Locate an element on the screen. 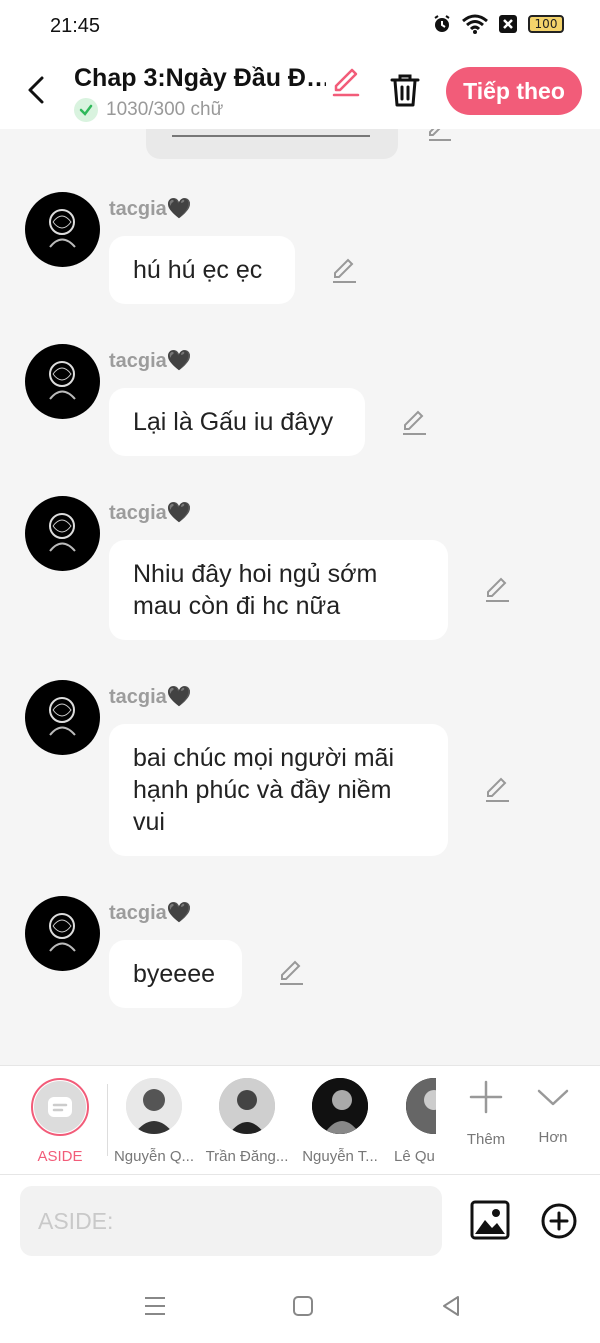  aside-icon is located at coordinates (60, 1107).